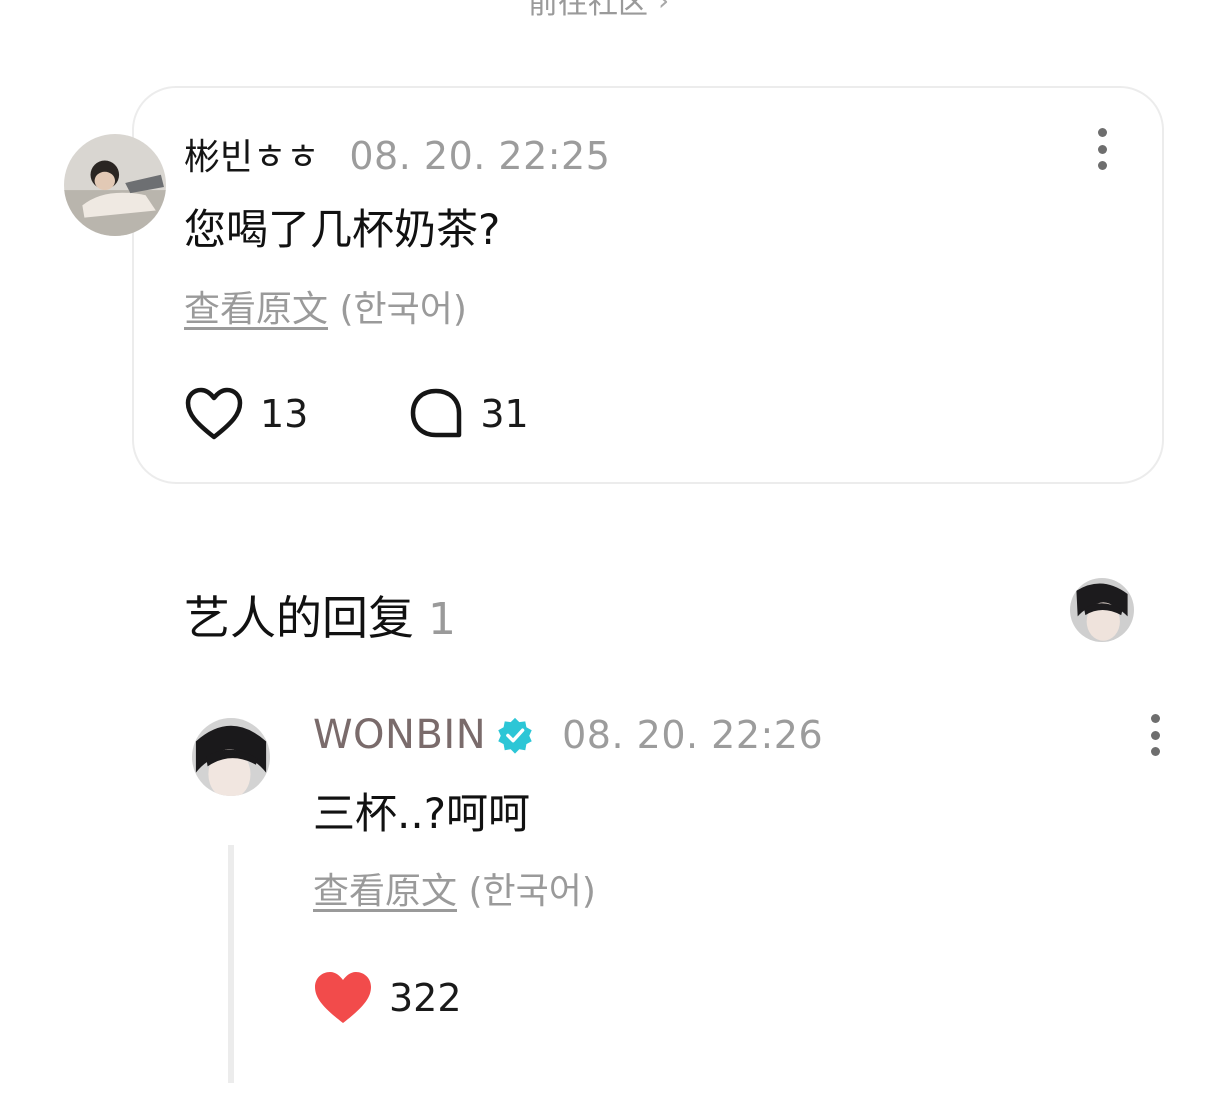 This screenshot has width=1220, height=1117. I want to click on reply-text: 三杯..?呵呵, so click(421, 813).